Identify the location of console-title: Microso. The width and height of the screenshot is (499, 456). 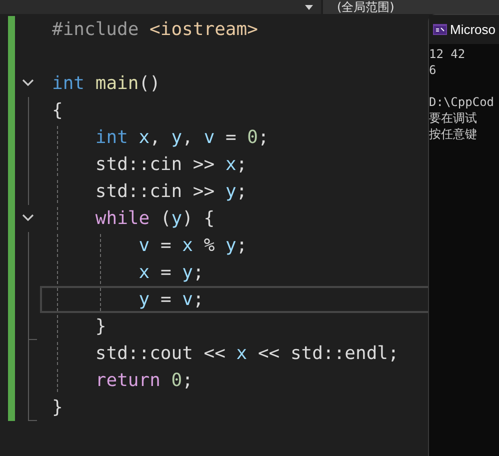
(473, 29).